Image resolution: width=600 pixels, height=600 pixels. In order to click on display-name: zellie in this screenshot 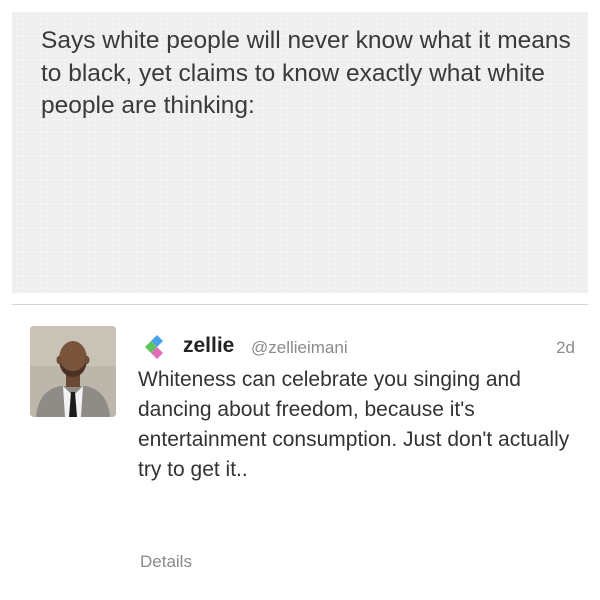, I will do `click(208, 346)`.